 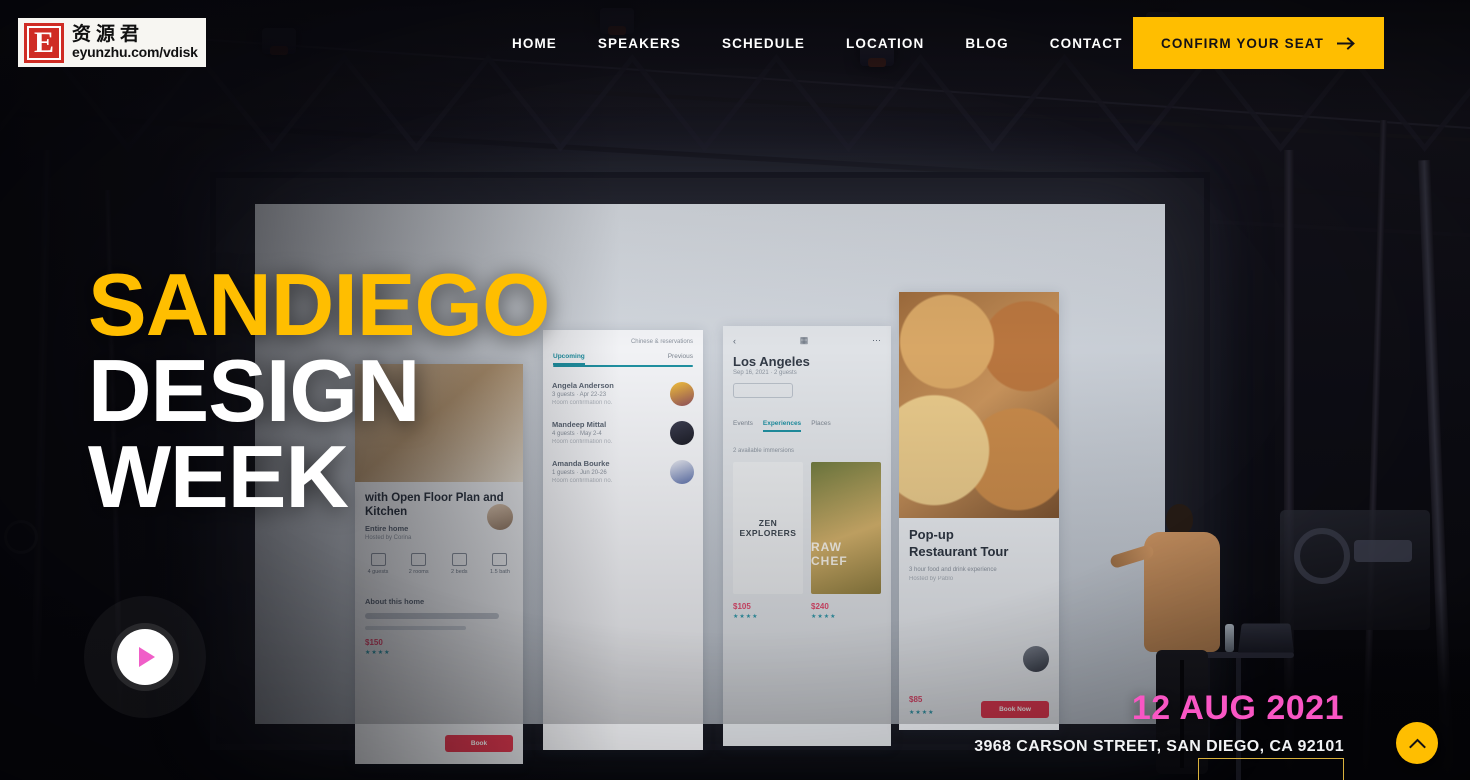 What do you see at coordinates (1346, 43) in the screenshot?
I see `arrow-right-icon` at bounding box center [1346, 43].